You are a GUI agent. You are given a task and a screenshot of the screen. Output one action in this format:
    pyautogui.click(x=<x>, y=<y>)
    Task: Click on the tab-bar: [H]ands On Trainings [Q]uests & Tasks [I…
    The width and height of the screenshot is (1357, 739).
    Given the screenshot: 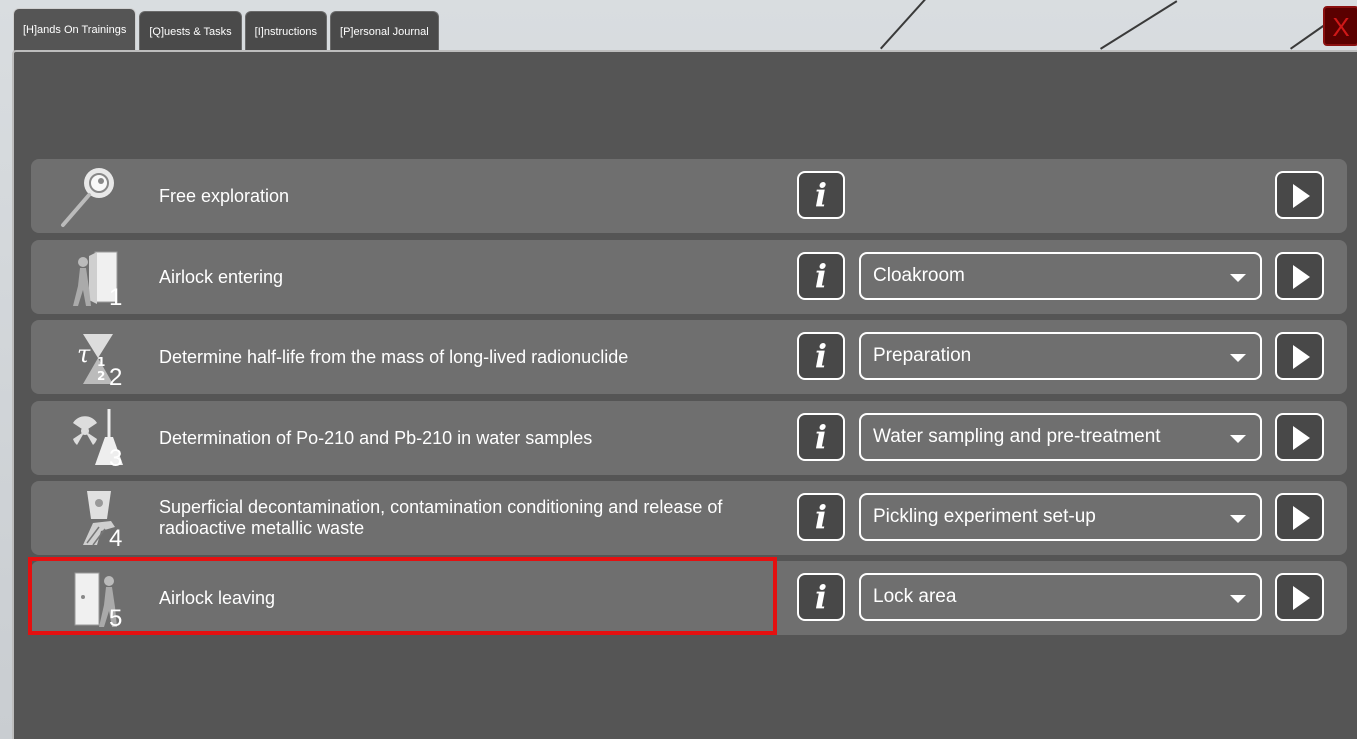 What is the action you would take?
    pyautogui.click(x=226, y=29)
    